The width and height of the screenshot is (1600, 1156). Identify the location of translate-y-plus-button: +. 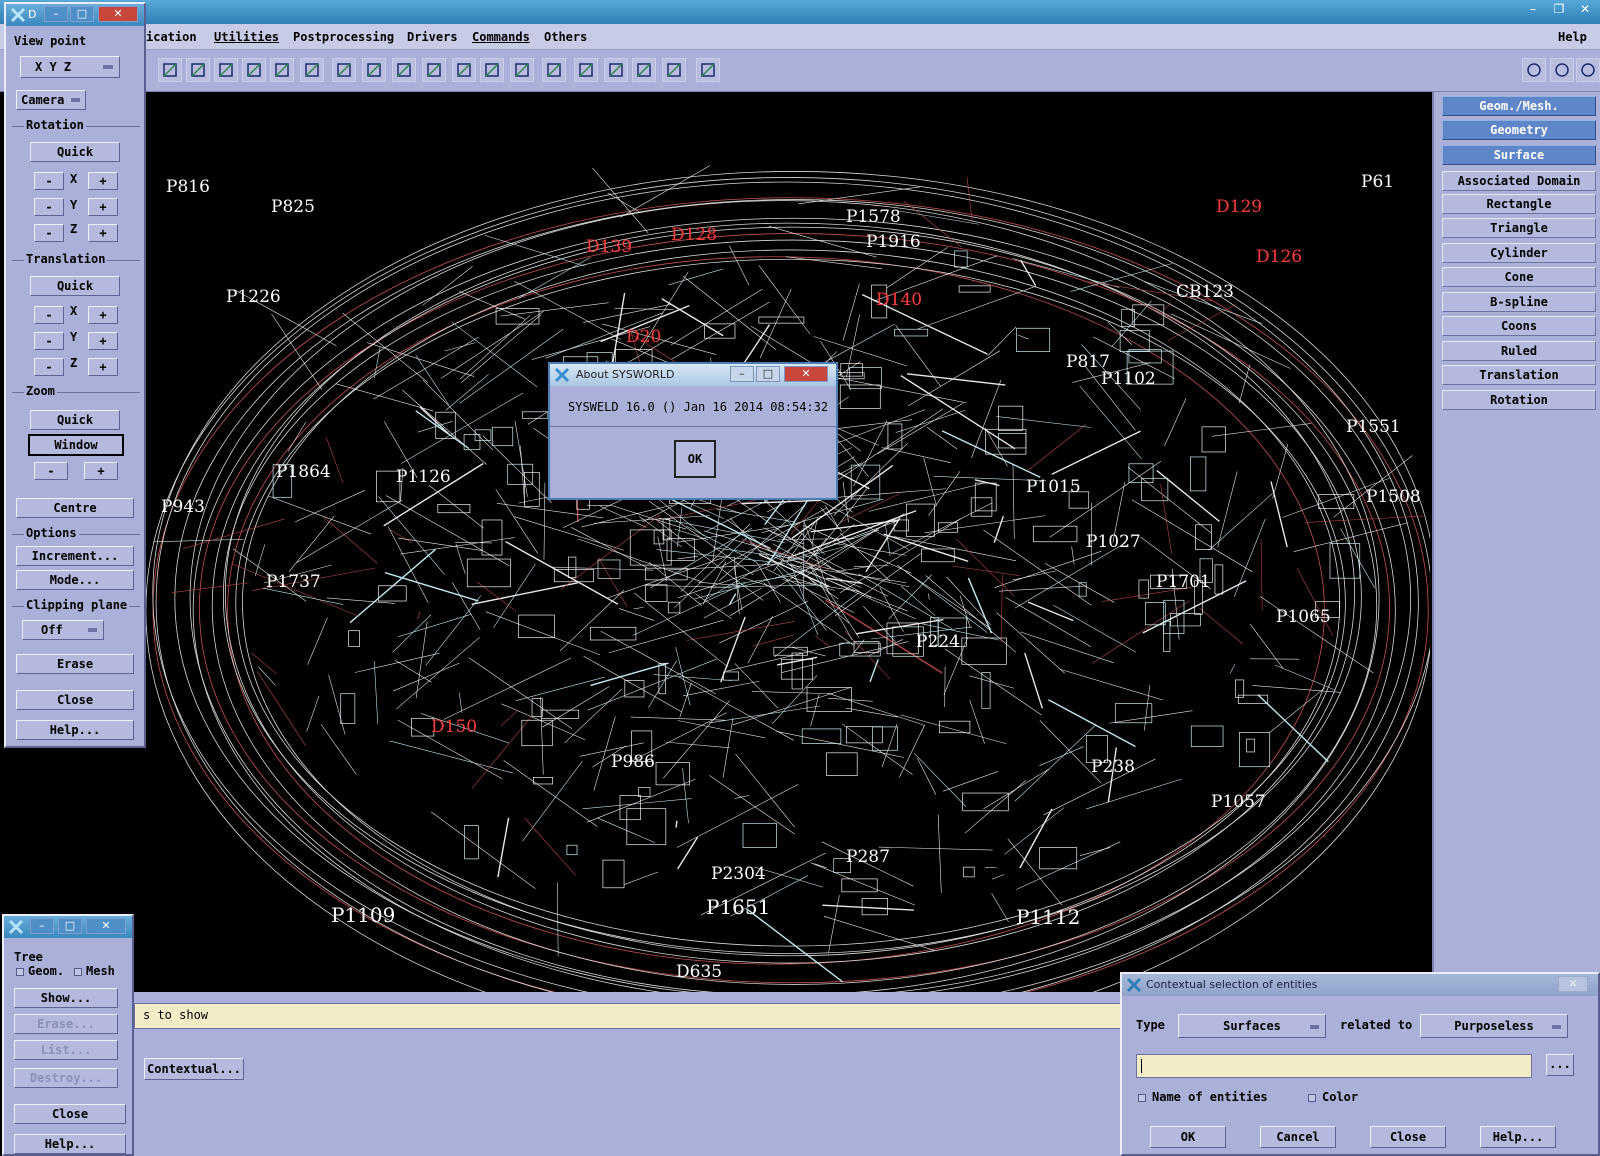
(103, 341).